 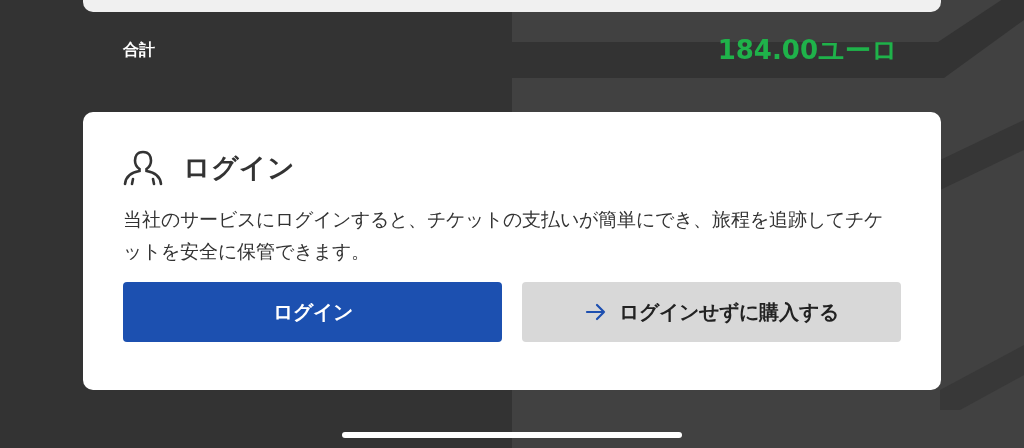 What do you see at coordinates (503, 236) in the screenshot?
I see `description-text: 当社のサービスにログインすると、チケットの支払いが簡単にでき、旅程を追跡してチケットを安全に保管できます。` at bounding box center [503, 236].